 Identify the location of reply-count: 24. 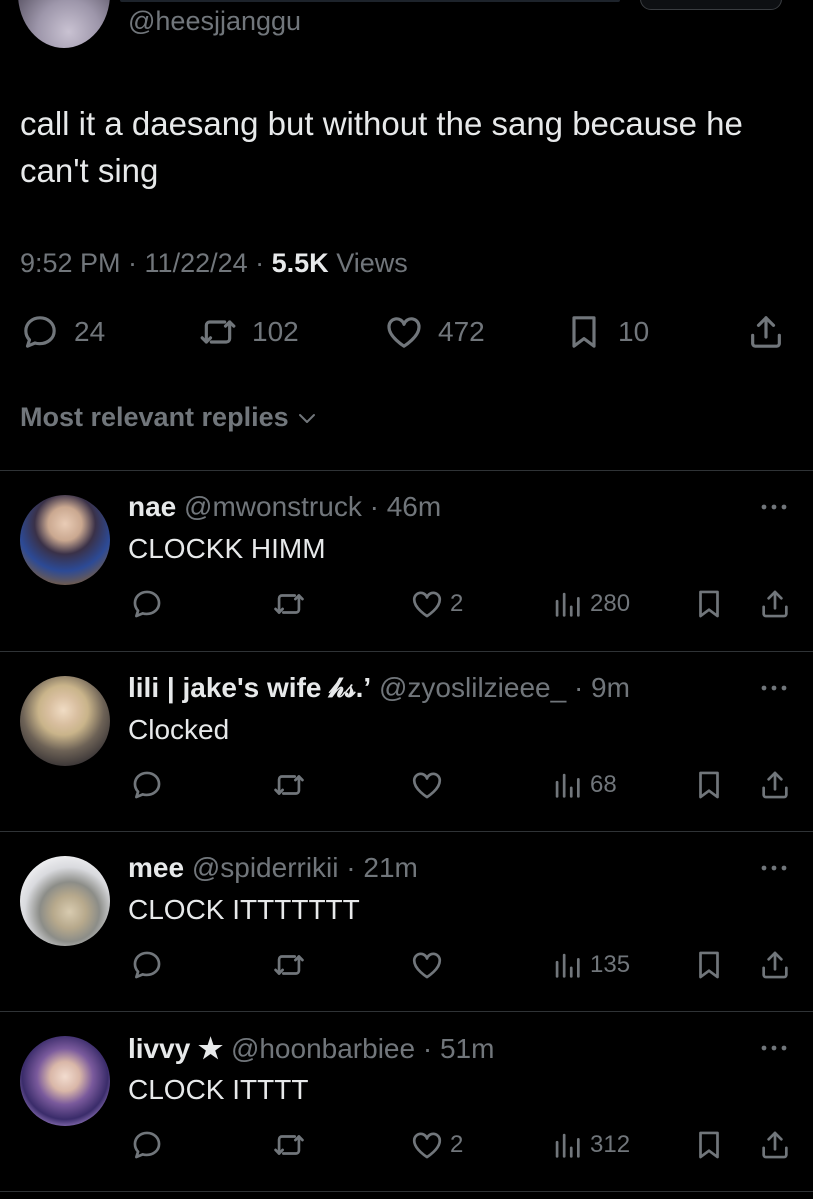
(90, 331).